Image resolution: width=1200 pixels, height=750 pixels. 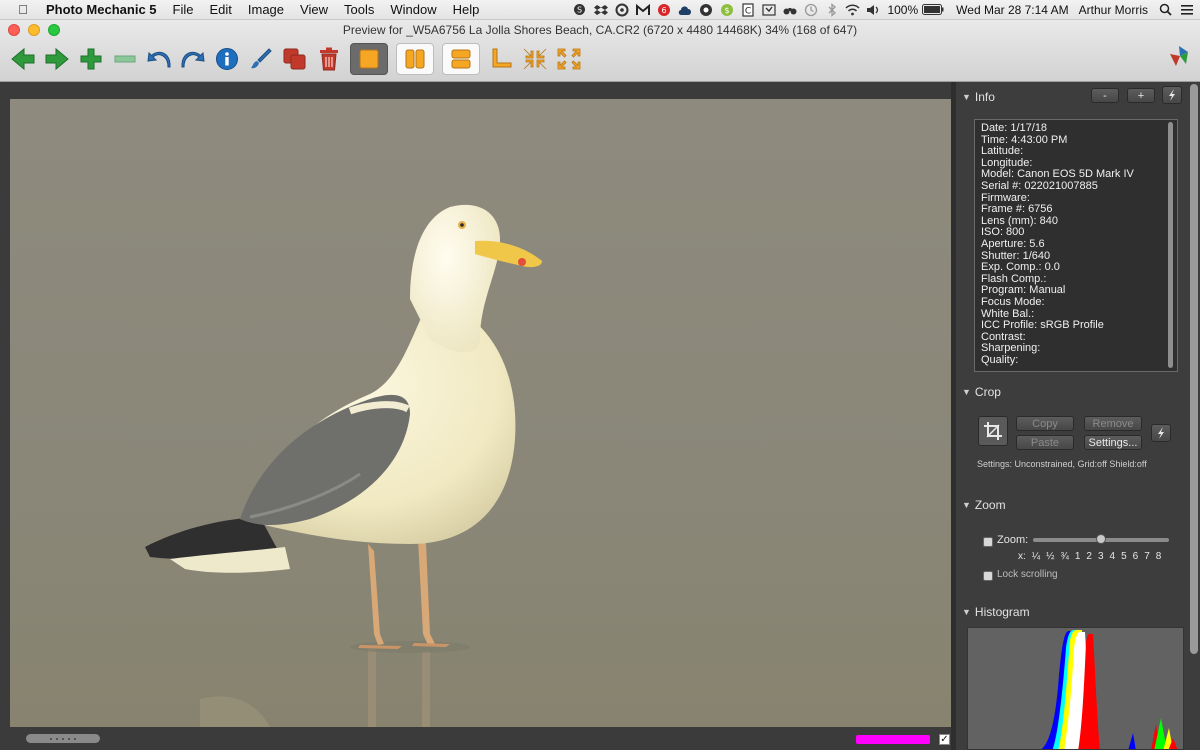 I want to click on menu-help: Help, so click(x=466, y=9).